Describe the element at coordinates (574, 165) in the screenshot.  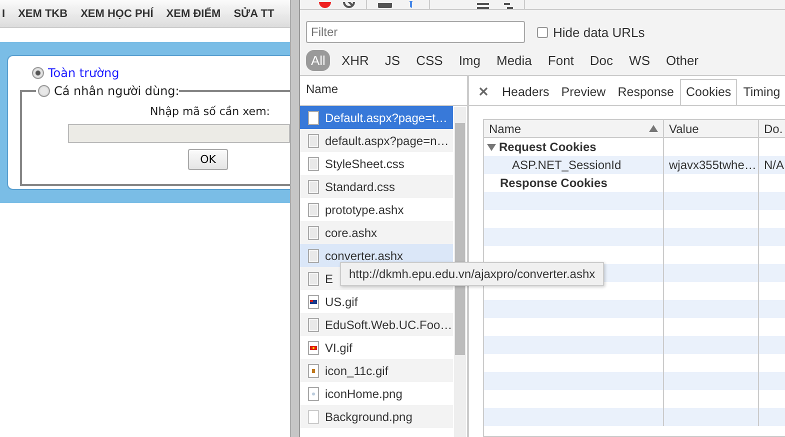
I see `table-cell: ASP.NET_SessionId` at that location.